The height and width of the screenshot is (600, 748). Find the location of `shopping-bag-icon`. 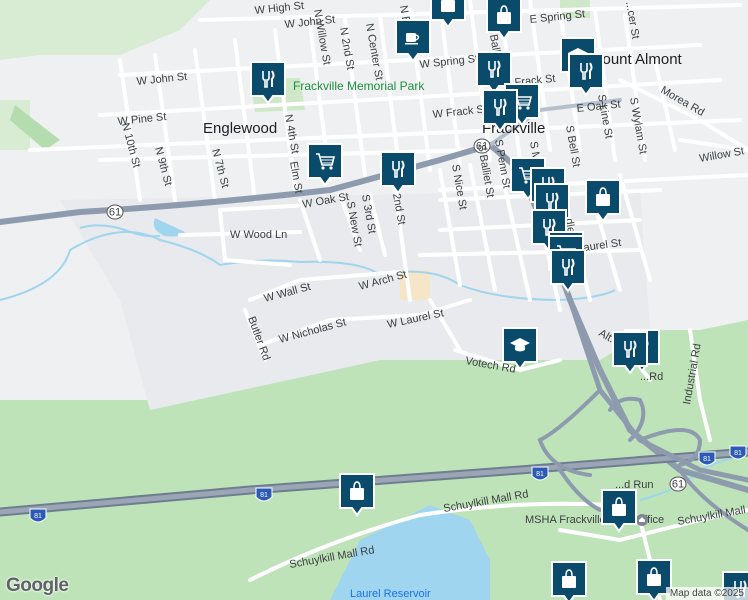

shopping-bag-icon is located at coordinates (448, 6).